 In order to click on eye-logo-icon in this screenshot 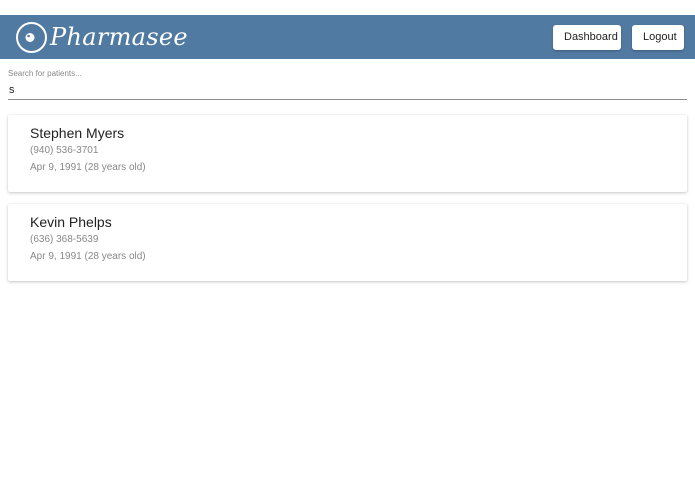, I will do `click(31, 37)`.